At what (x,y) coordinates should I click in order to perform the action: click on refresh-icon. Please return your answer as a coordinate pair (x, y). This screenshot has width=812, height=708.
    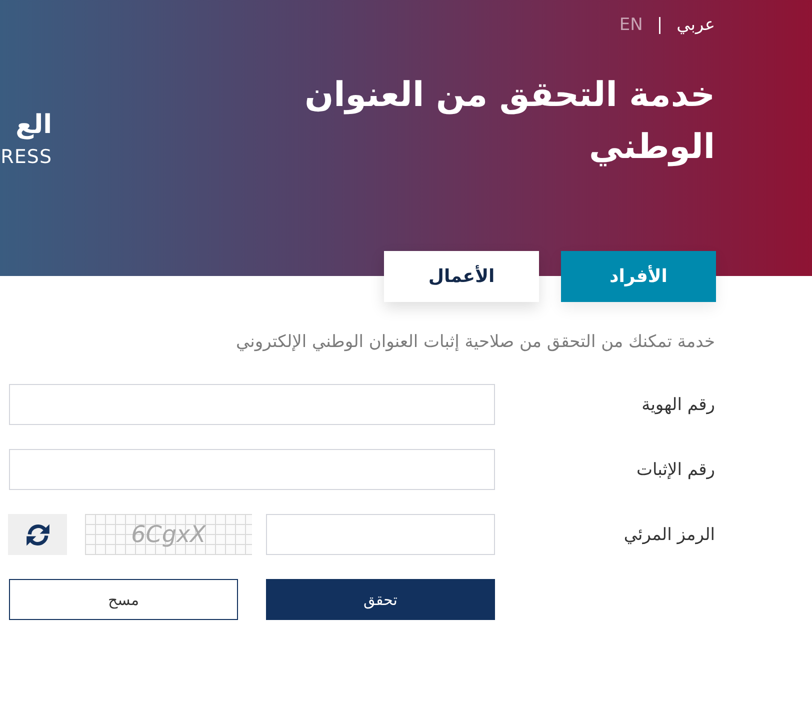
    Looking at the image, I should click on (38, 534).